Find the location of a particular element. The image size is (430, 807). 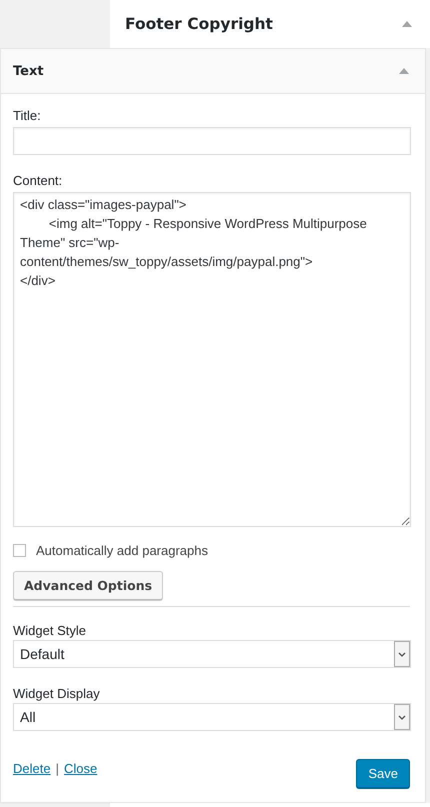

delete-link: Delete is located at coordinates (32, 768).